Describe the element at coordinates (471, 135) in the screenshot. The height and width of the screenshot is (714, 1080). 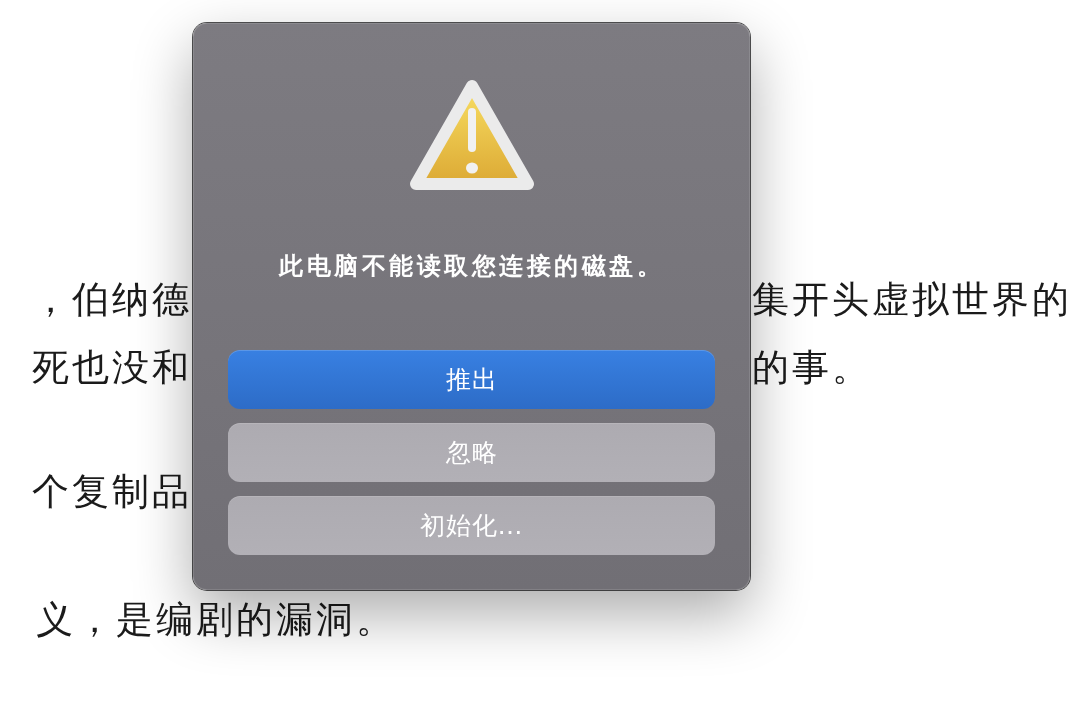
I see `warning-icon` at that location.